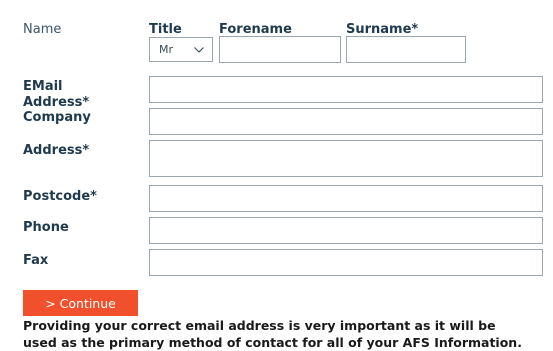  Describe the element at coordinates (346, 198) in the screenshot. I see `postcode-field` at that location.